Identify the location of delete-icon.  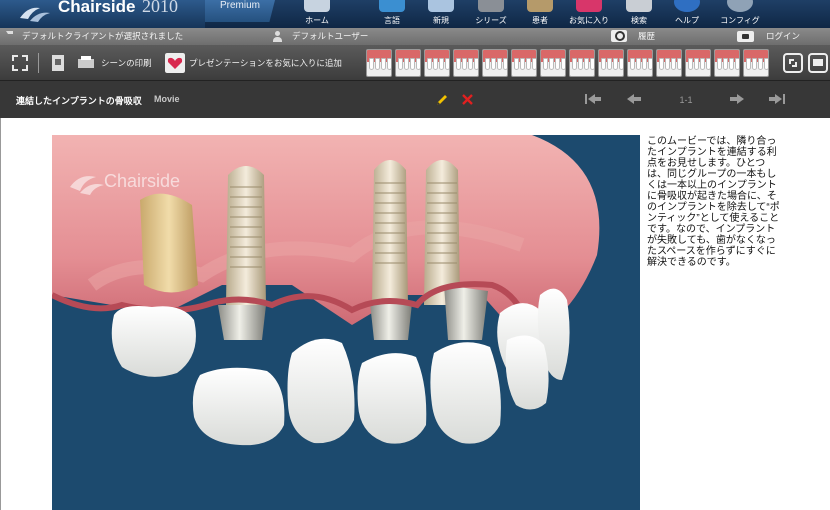
(467, 99).